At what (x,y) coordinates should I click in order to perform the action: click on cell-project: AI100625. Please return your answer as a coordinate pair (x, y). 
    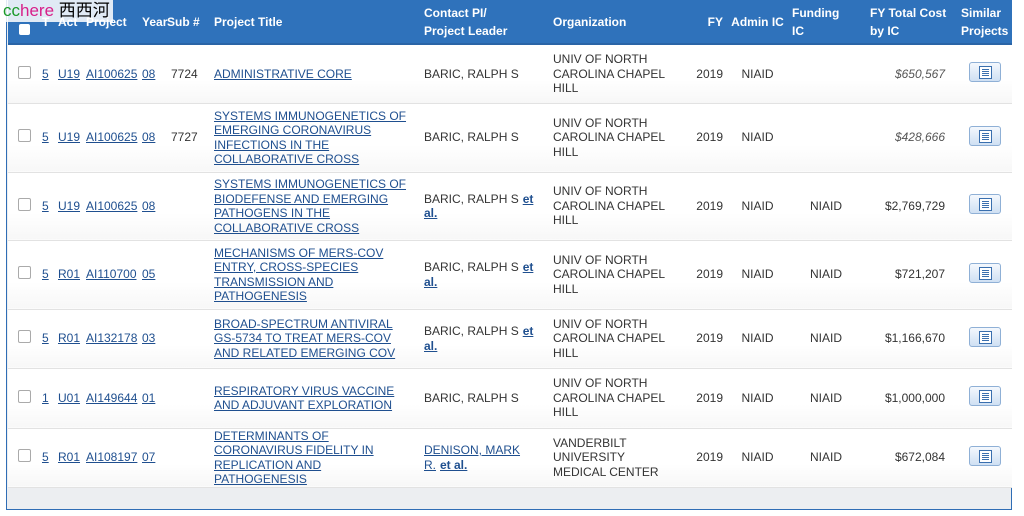
    Looking at the image, I should click on (112, 206).